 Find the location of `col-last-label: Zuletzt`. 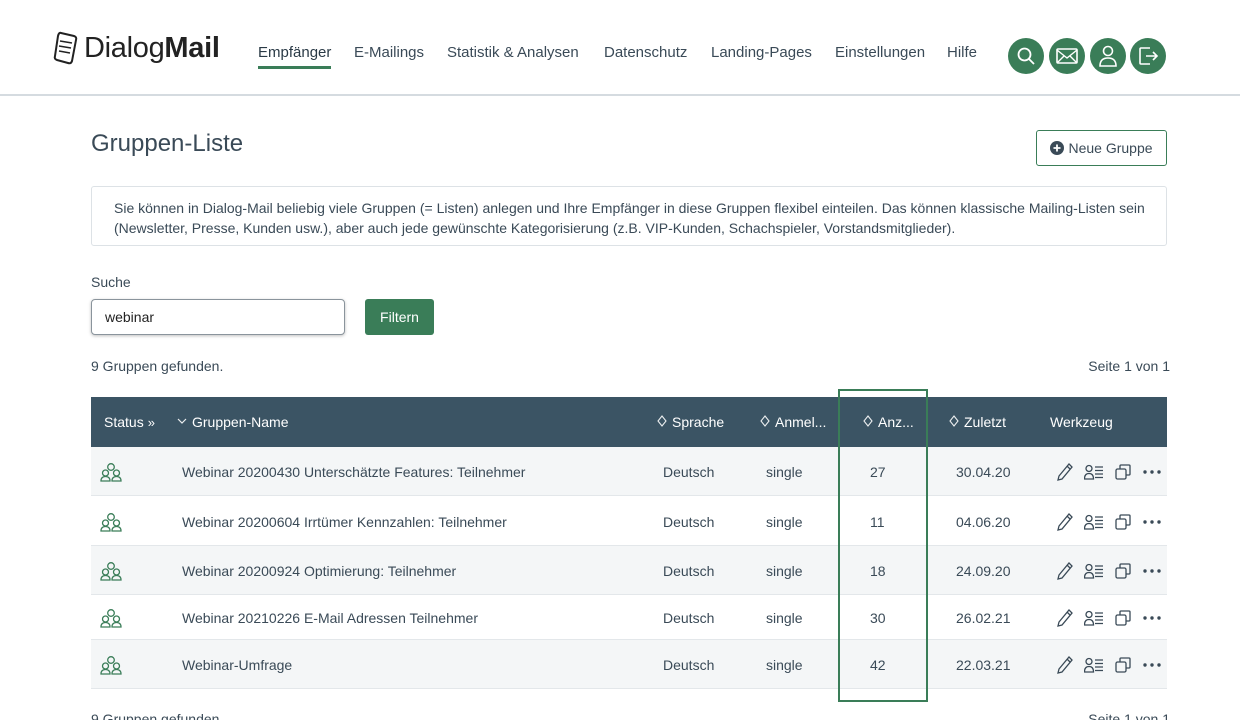

col-last-label: Zuletzt is located at coordinates (985, 422).